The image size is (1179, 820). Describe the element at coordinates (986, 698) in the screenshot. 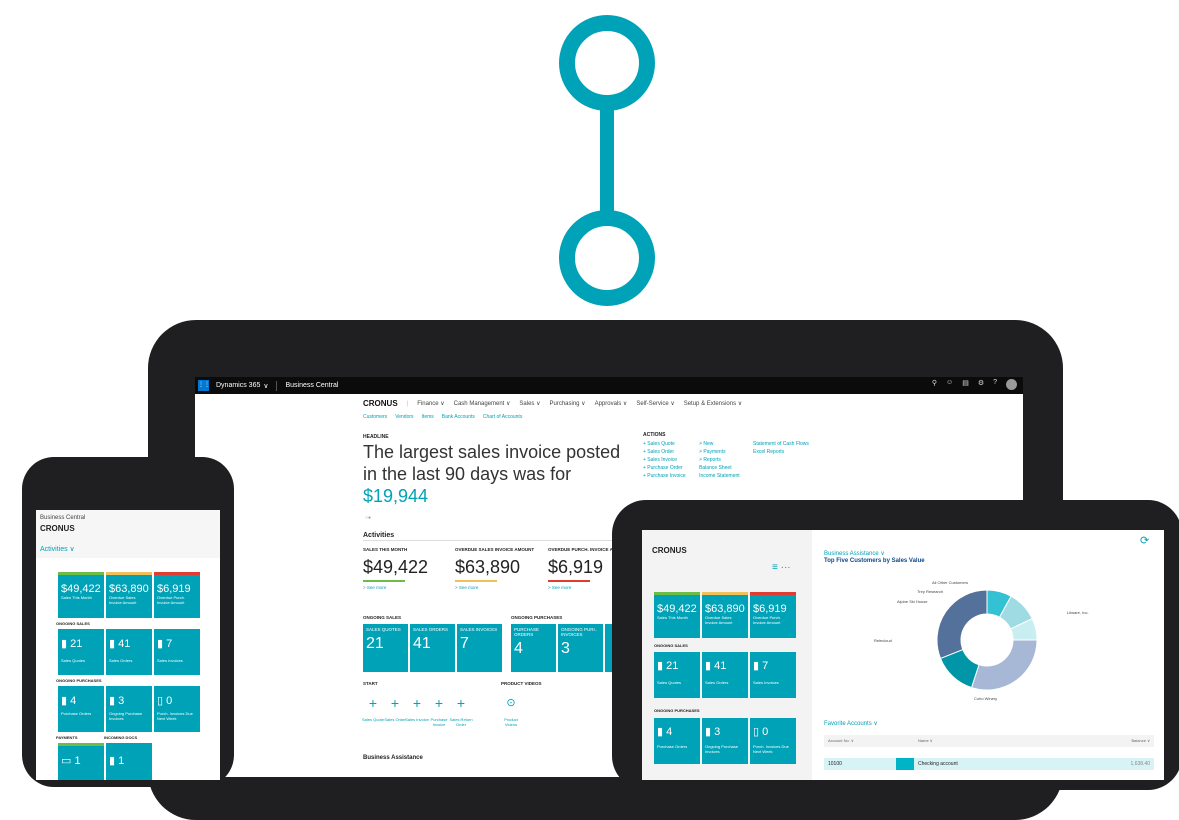

I see `chart-label: Coho Winery` at that location.